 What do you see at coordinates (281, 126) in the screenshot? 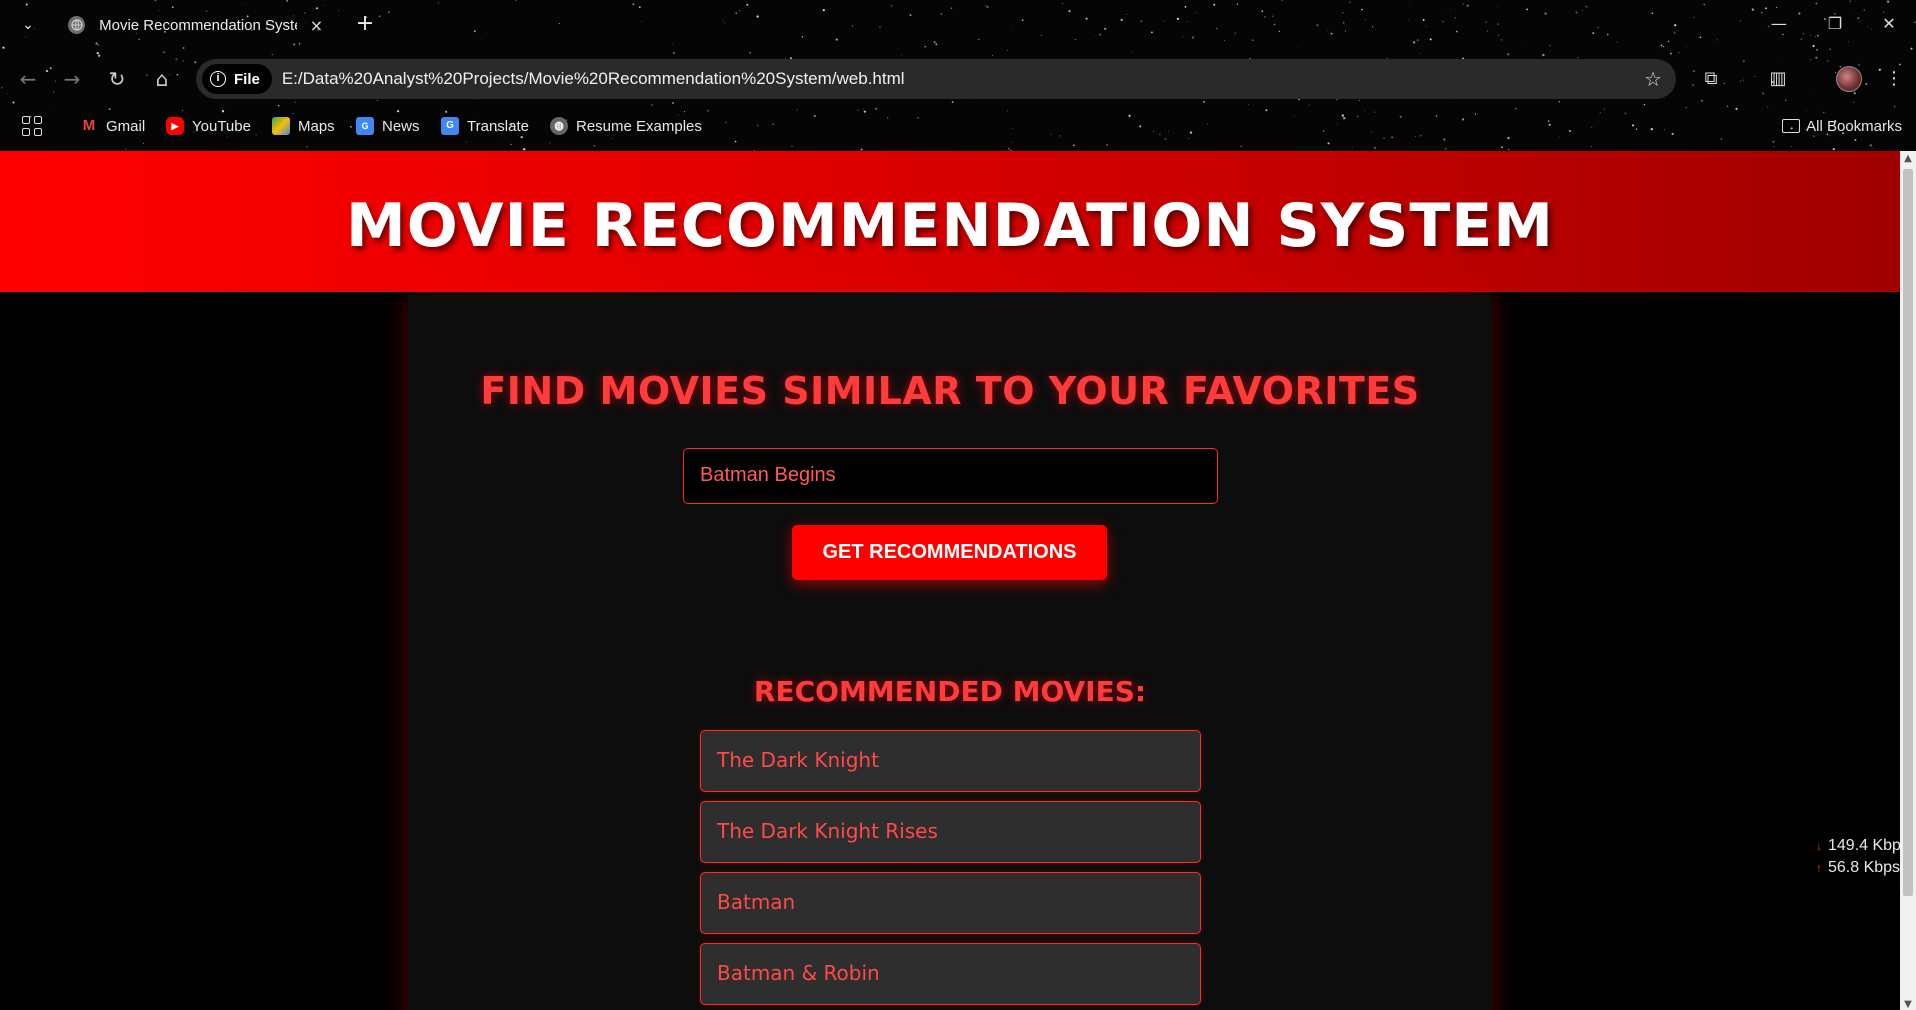
I see `maps-icon` at bounding box center [281, 126].